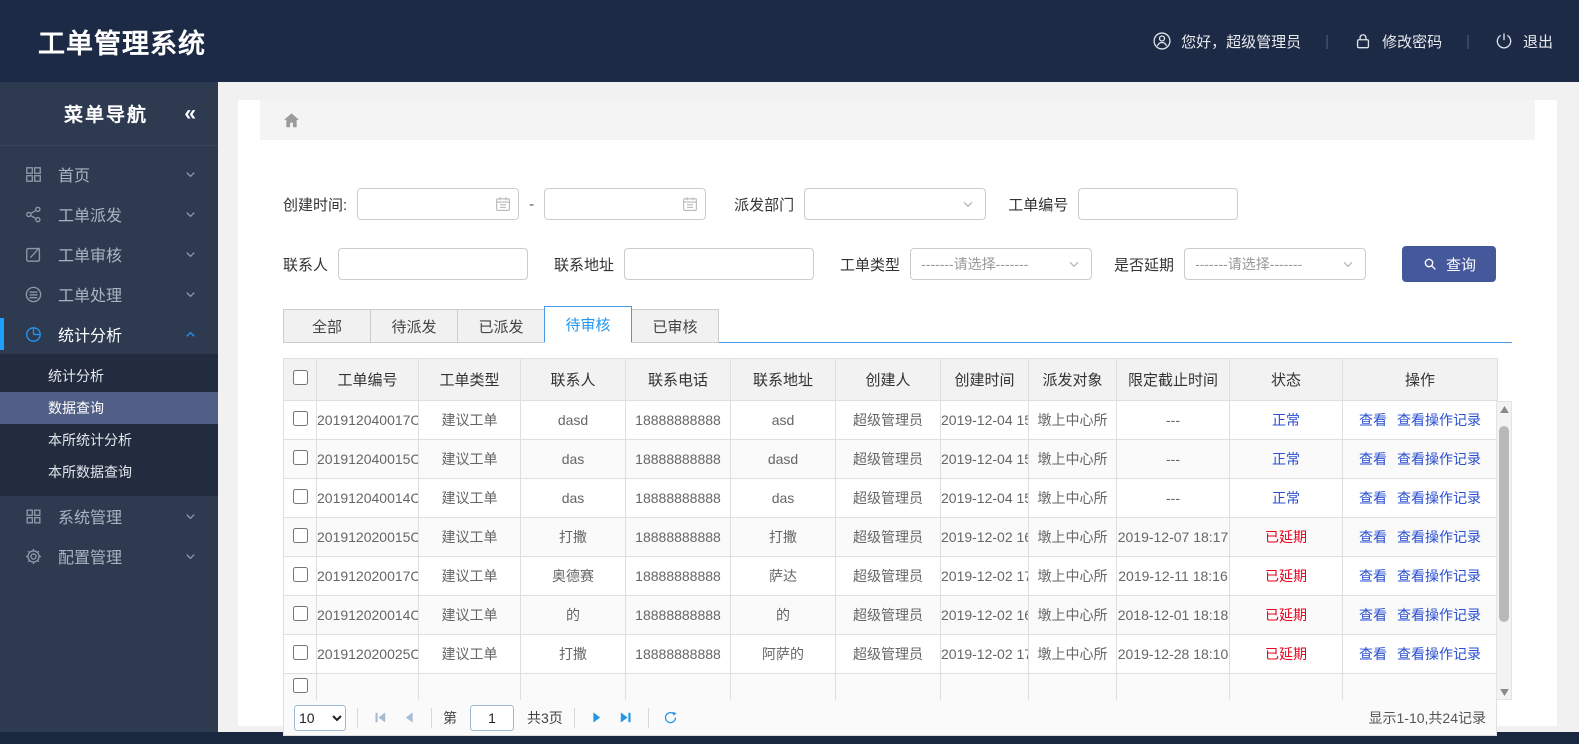  What do you see at coordinates (895, 204) in the screenshot?
I see `department-select` at bounding box center [895, 204].